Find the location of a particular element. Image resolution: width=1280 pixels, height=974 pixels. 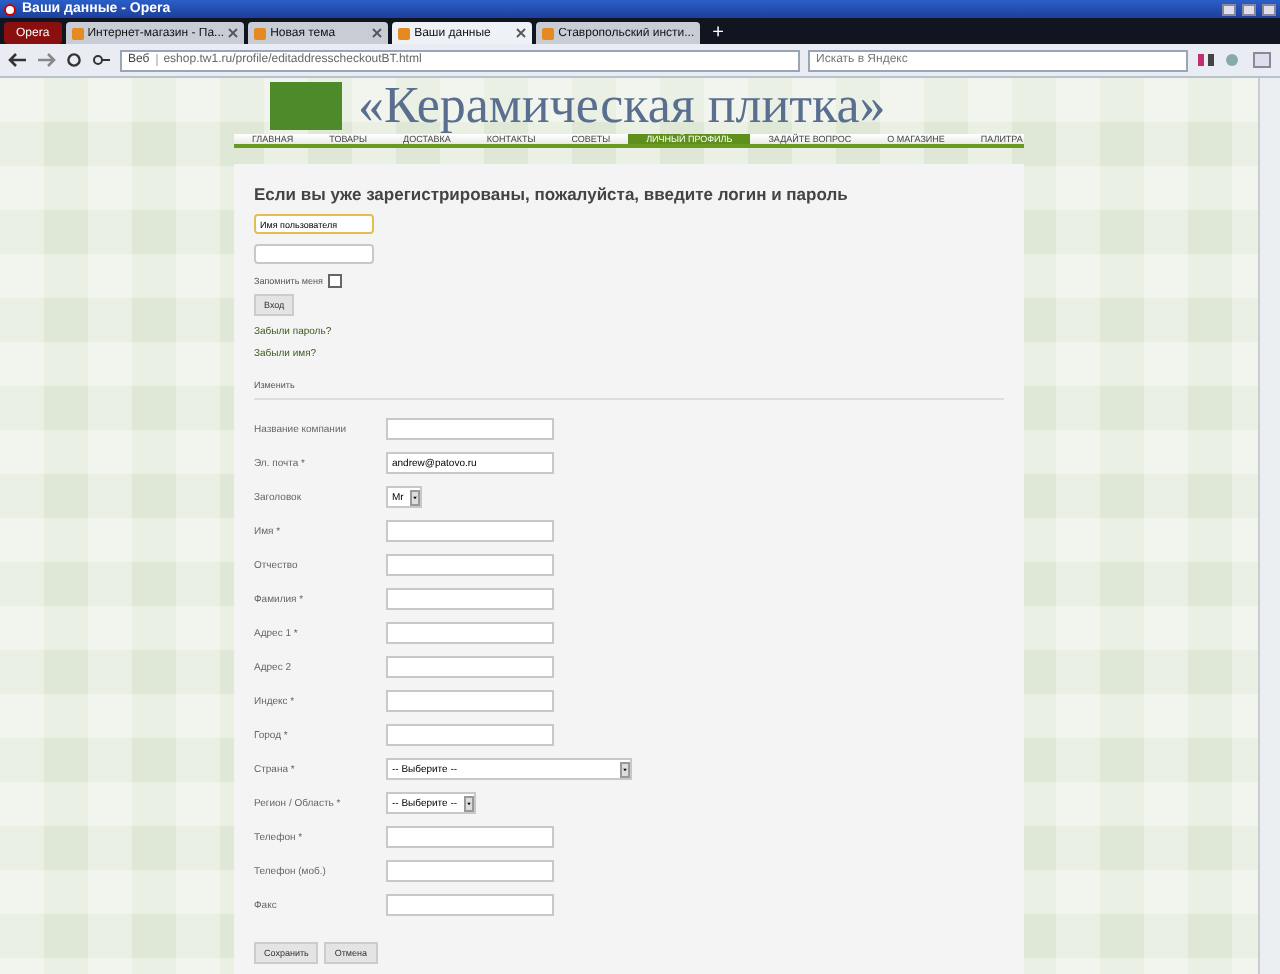

new-tab-button: + is located at coordinates (718, 33).